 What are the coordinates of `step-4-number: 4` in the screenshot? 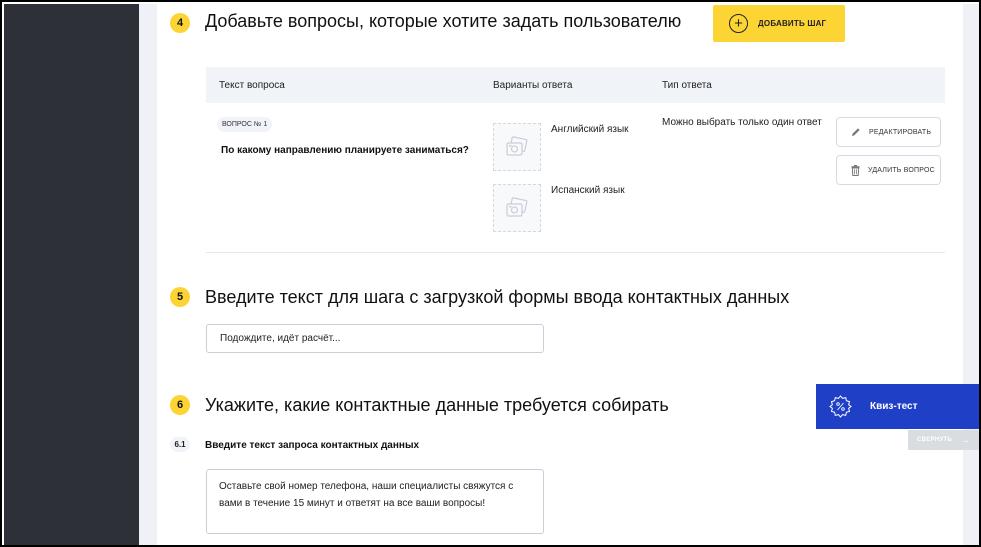 It's located at (180, 23).